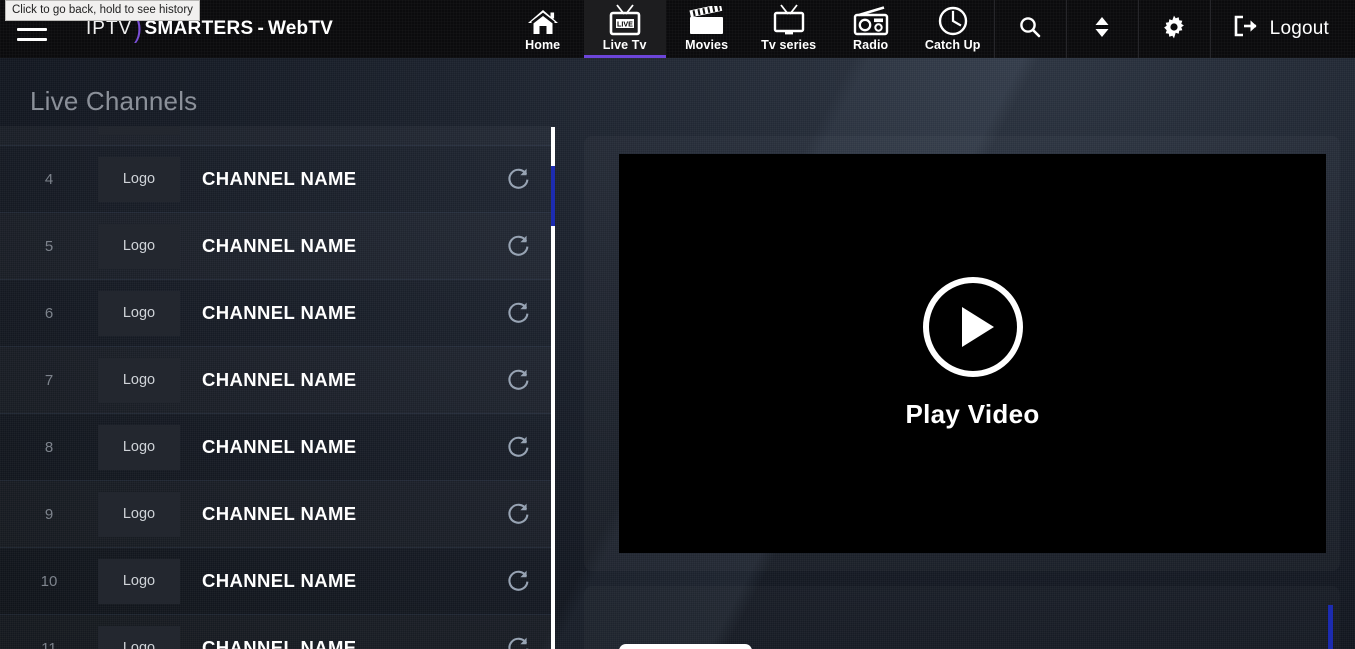 The width and height of the screenshot is (1355, 649). I want to click on epg-date-tab: 29/09/2018, so click(686, 646).